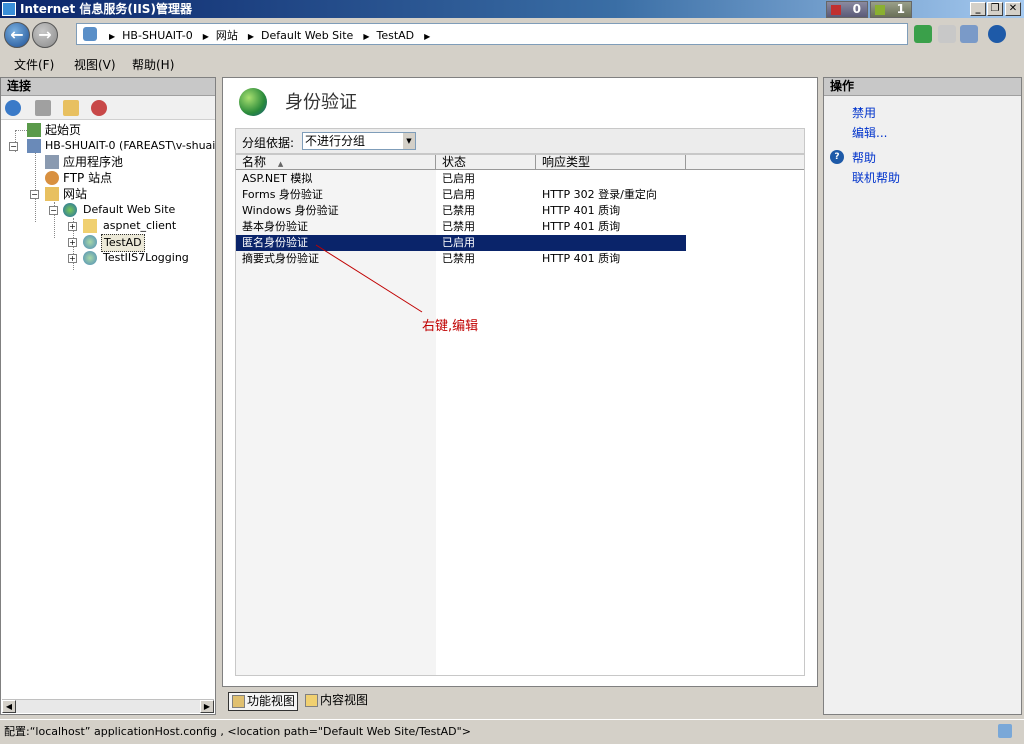 The height and width of the screenshot is (744, 1024). What do you see at coordinates (864, 112) in the screenshot?
I see `disable-action-link: 禁用` at bounding box center [864, 112].